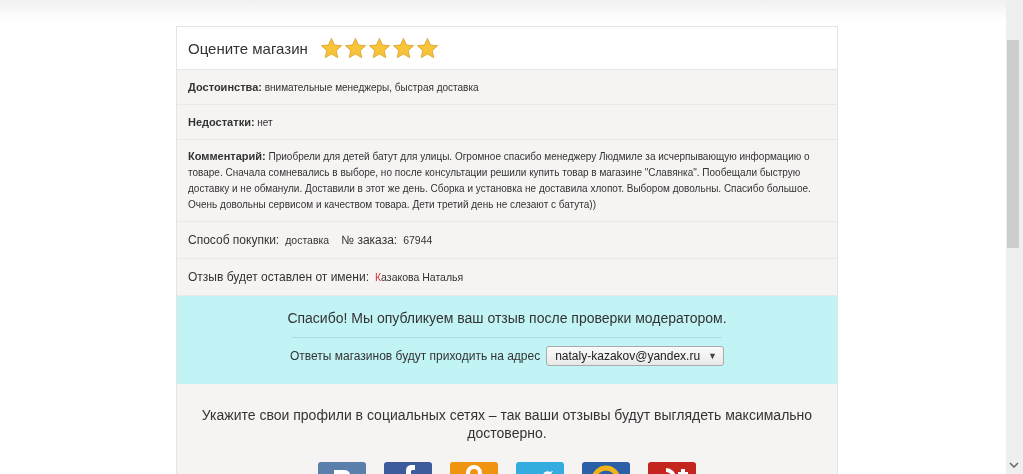 The image size is (1023, 474). I want to click on odnoklassniki-logo, so click(474, 469).